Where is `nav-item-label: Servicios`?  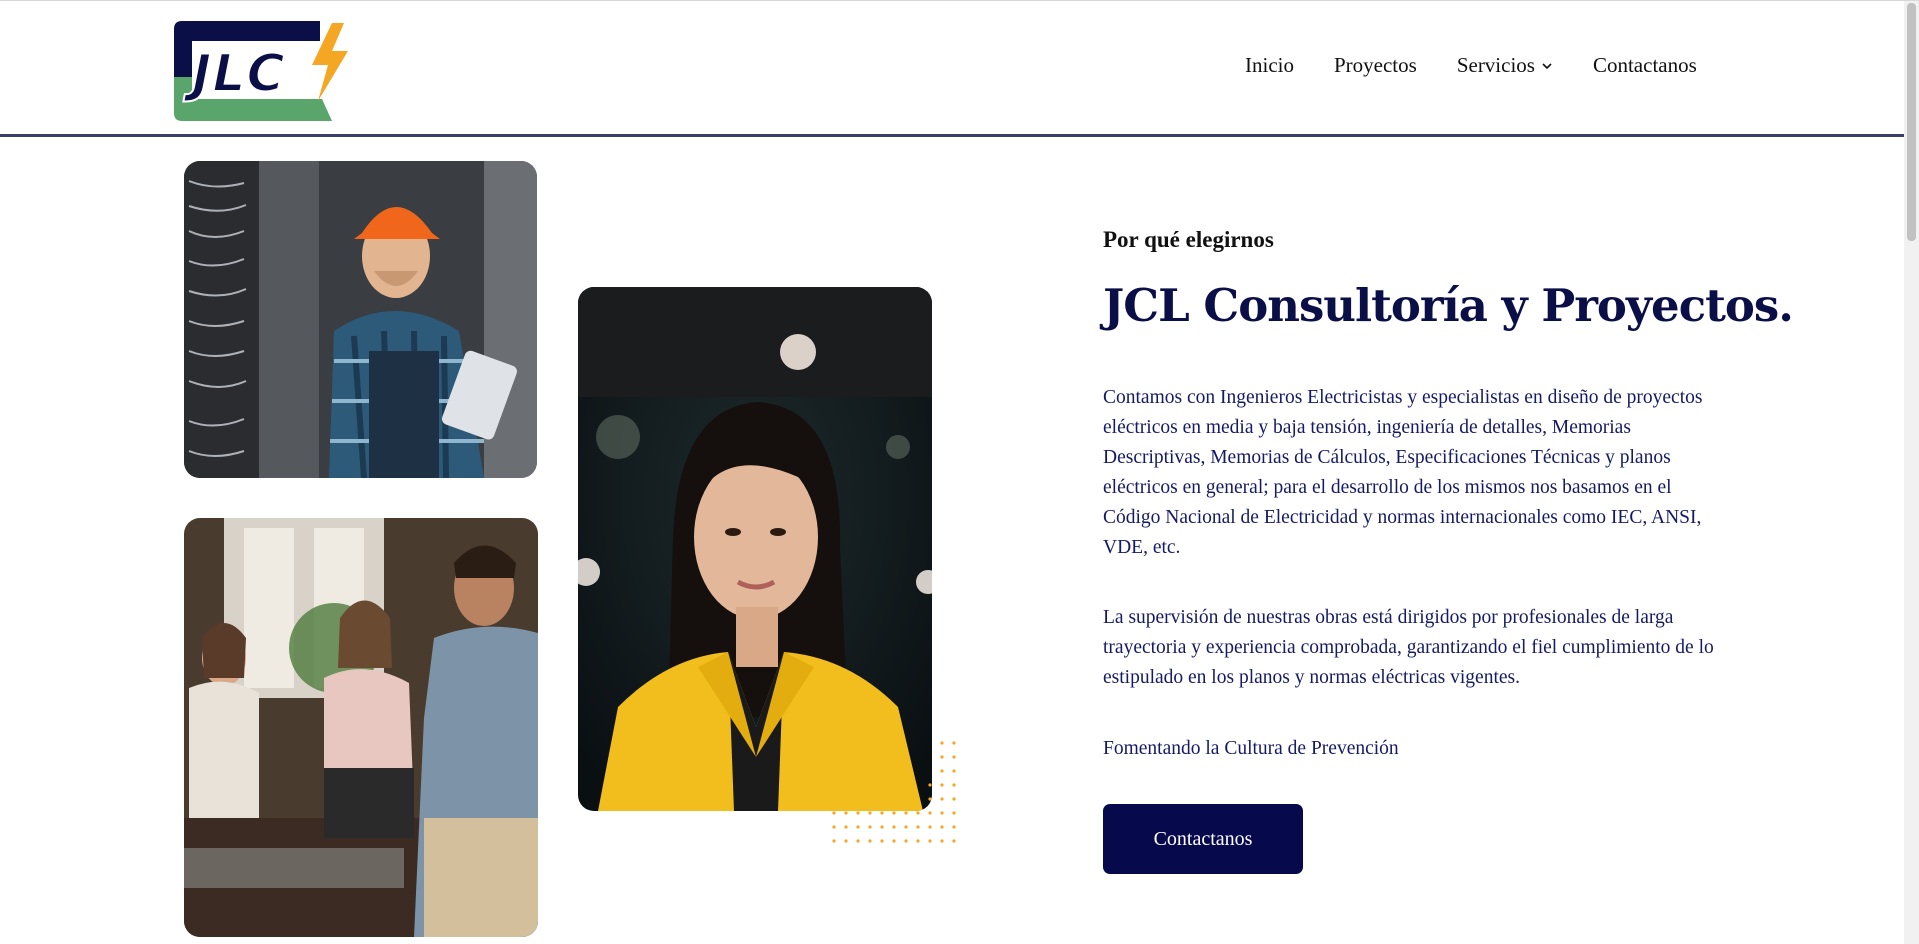 nav-item-label: Servicios is located at coordinates (1495, 65).